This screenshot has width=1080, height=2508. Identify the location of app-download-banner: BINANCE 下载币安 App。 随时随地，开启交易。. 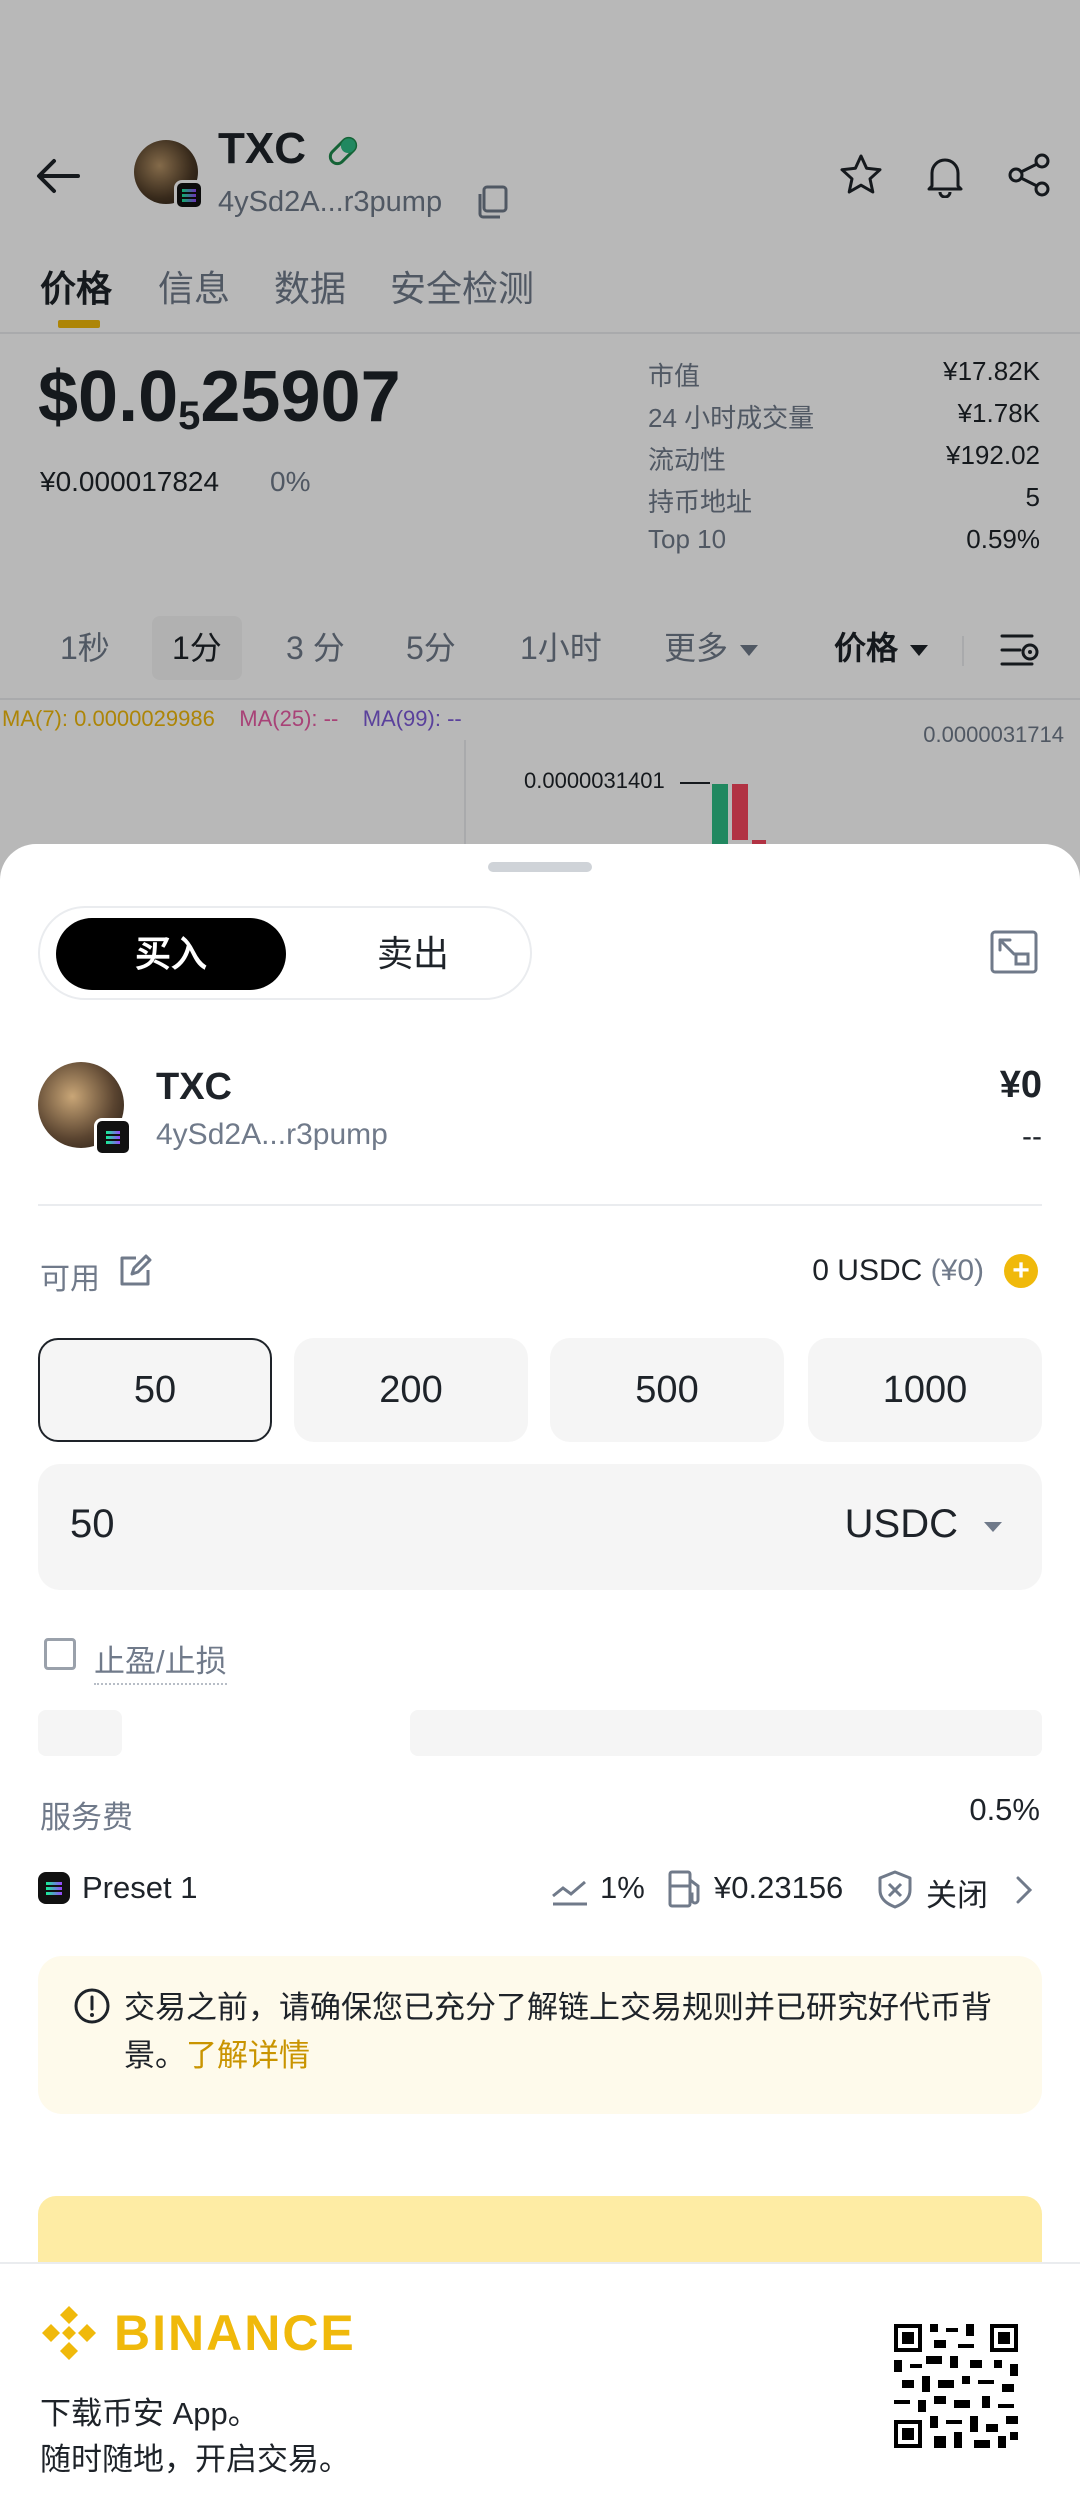
(540, 2385).